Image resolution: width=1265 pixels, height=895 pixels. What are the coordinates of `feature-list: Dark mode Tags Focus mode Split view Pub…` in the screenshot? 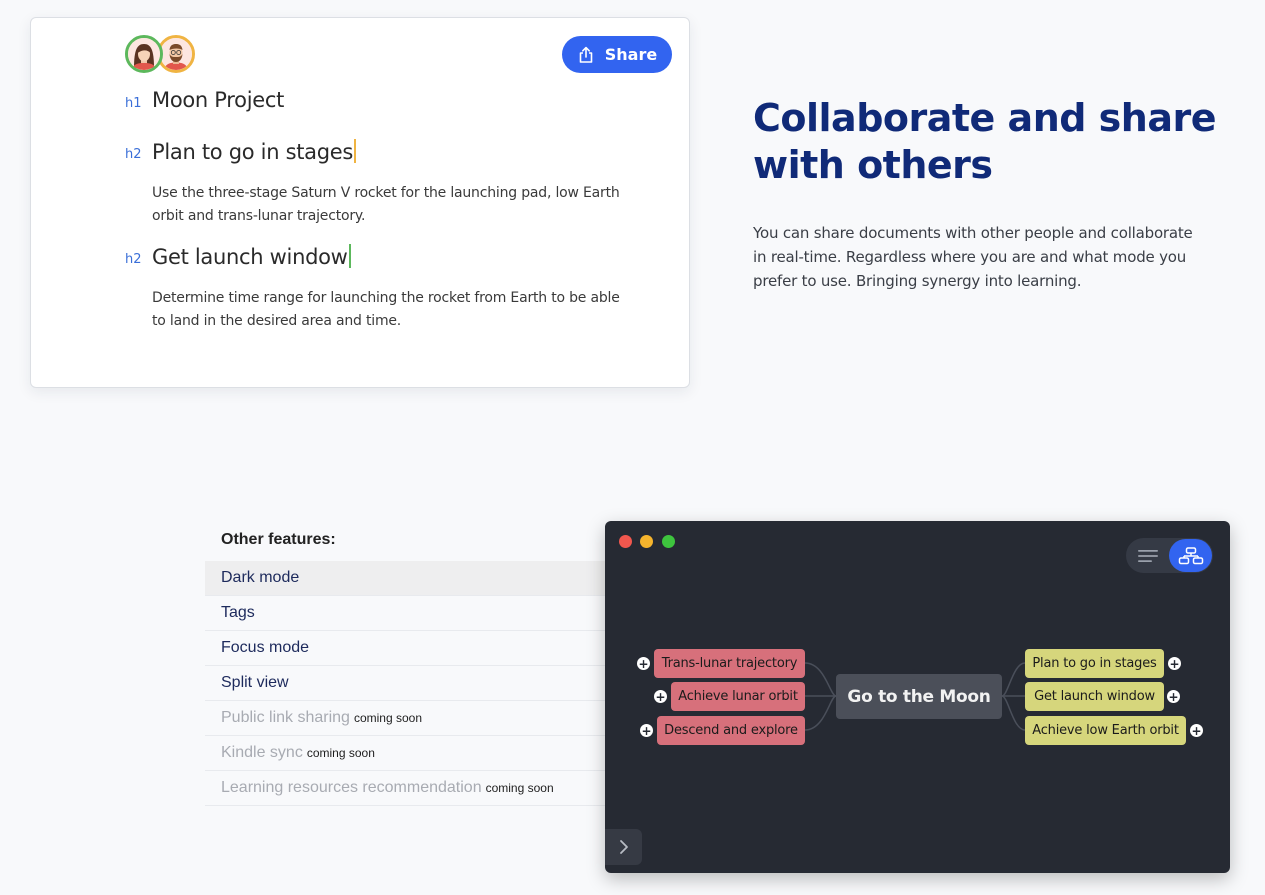 It's located at (405, 683).